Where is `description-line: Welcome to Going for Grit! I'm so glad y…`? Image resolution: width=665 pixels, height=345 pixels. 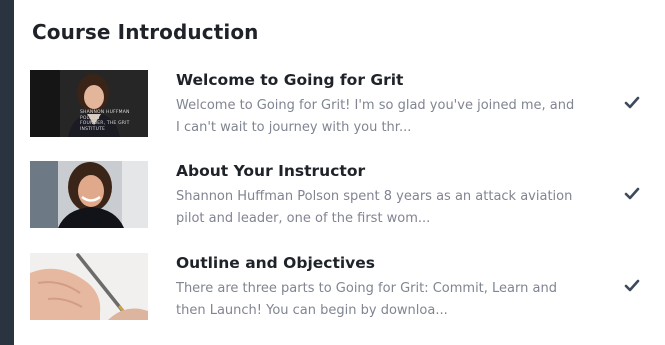
description-line: Welcome to Going for Grit! I'm so glad y… is located at coordinates (375, 105).